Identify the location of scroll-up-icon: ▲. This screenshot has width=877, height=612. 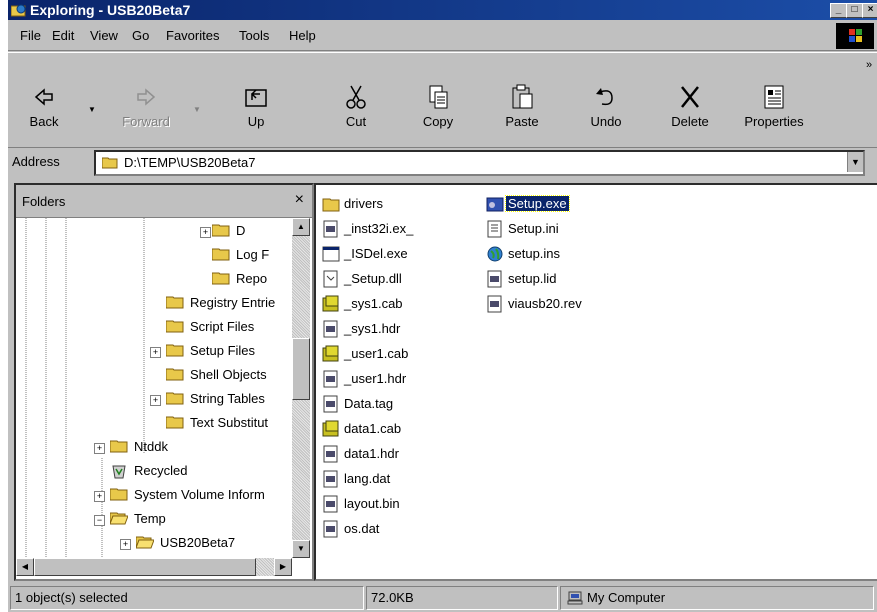
(301, 227).